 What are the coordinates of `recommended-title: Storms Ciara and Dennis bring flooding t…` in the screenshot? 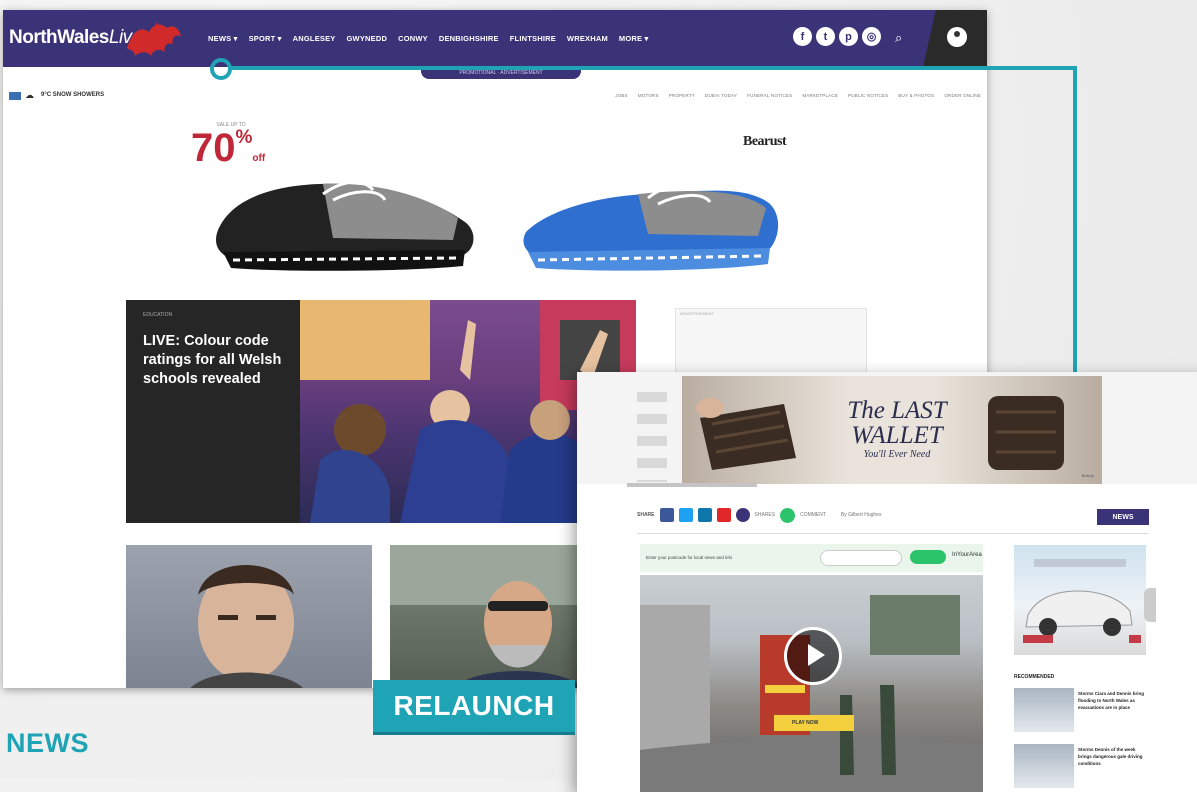 It's located at (1111, 700).